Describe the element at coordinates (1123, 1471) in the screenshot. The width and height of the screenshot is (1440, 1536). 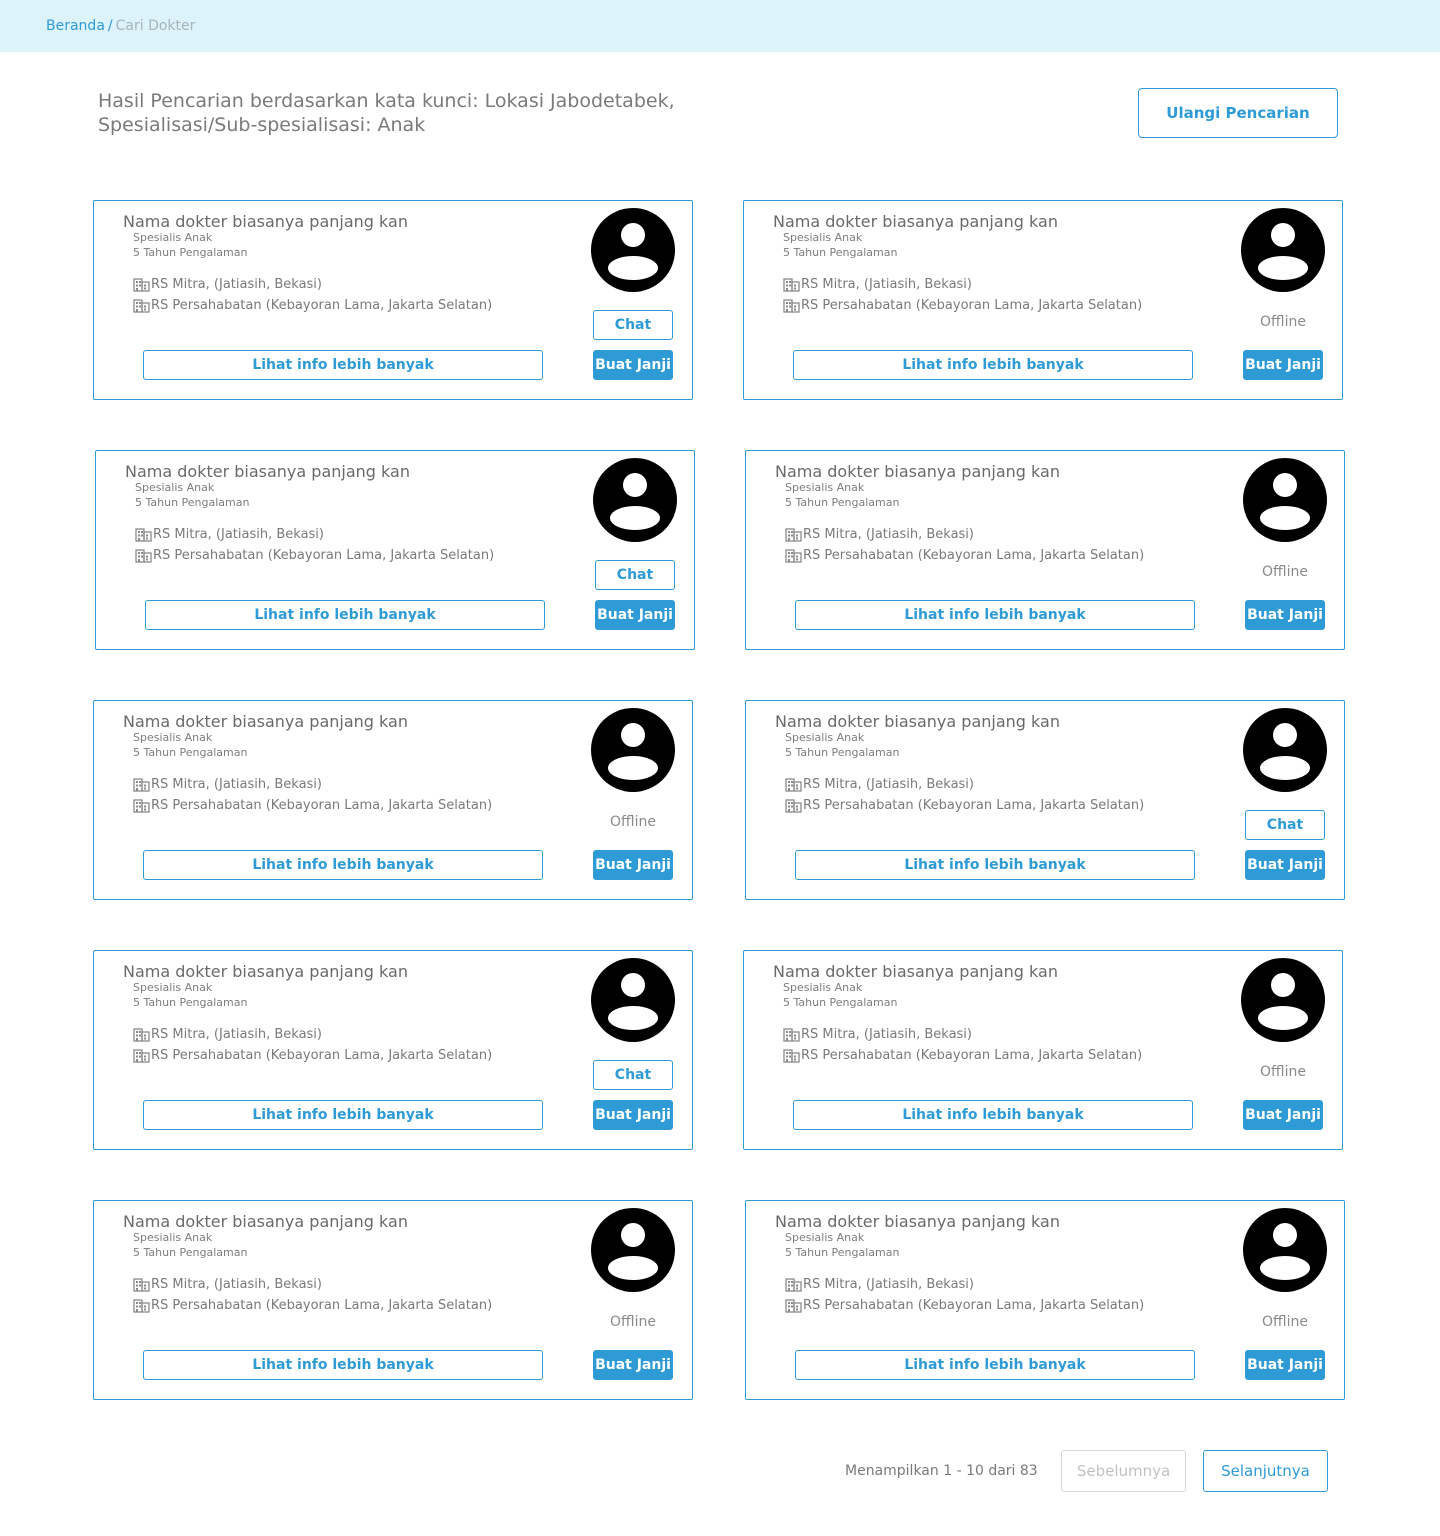
I see `previous-page-button: Sebelumnya` at that location.